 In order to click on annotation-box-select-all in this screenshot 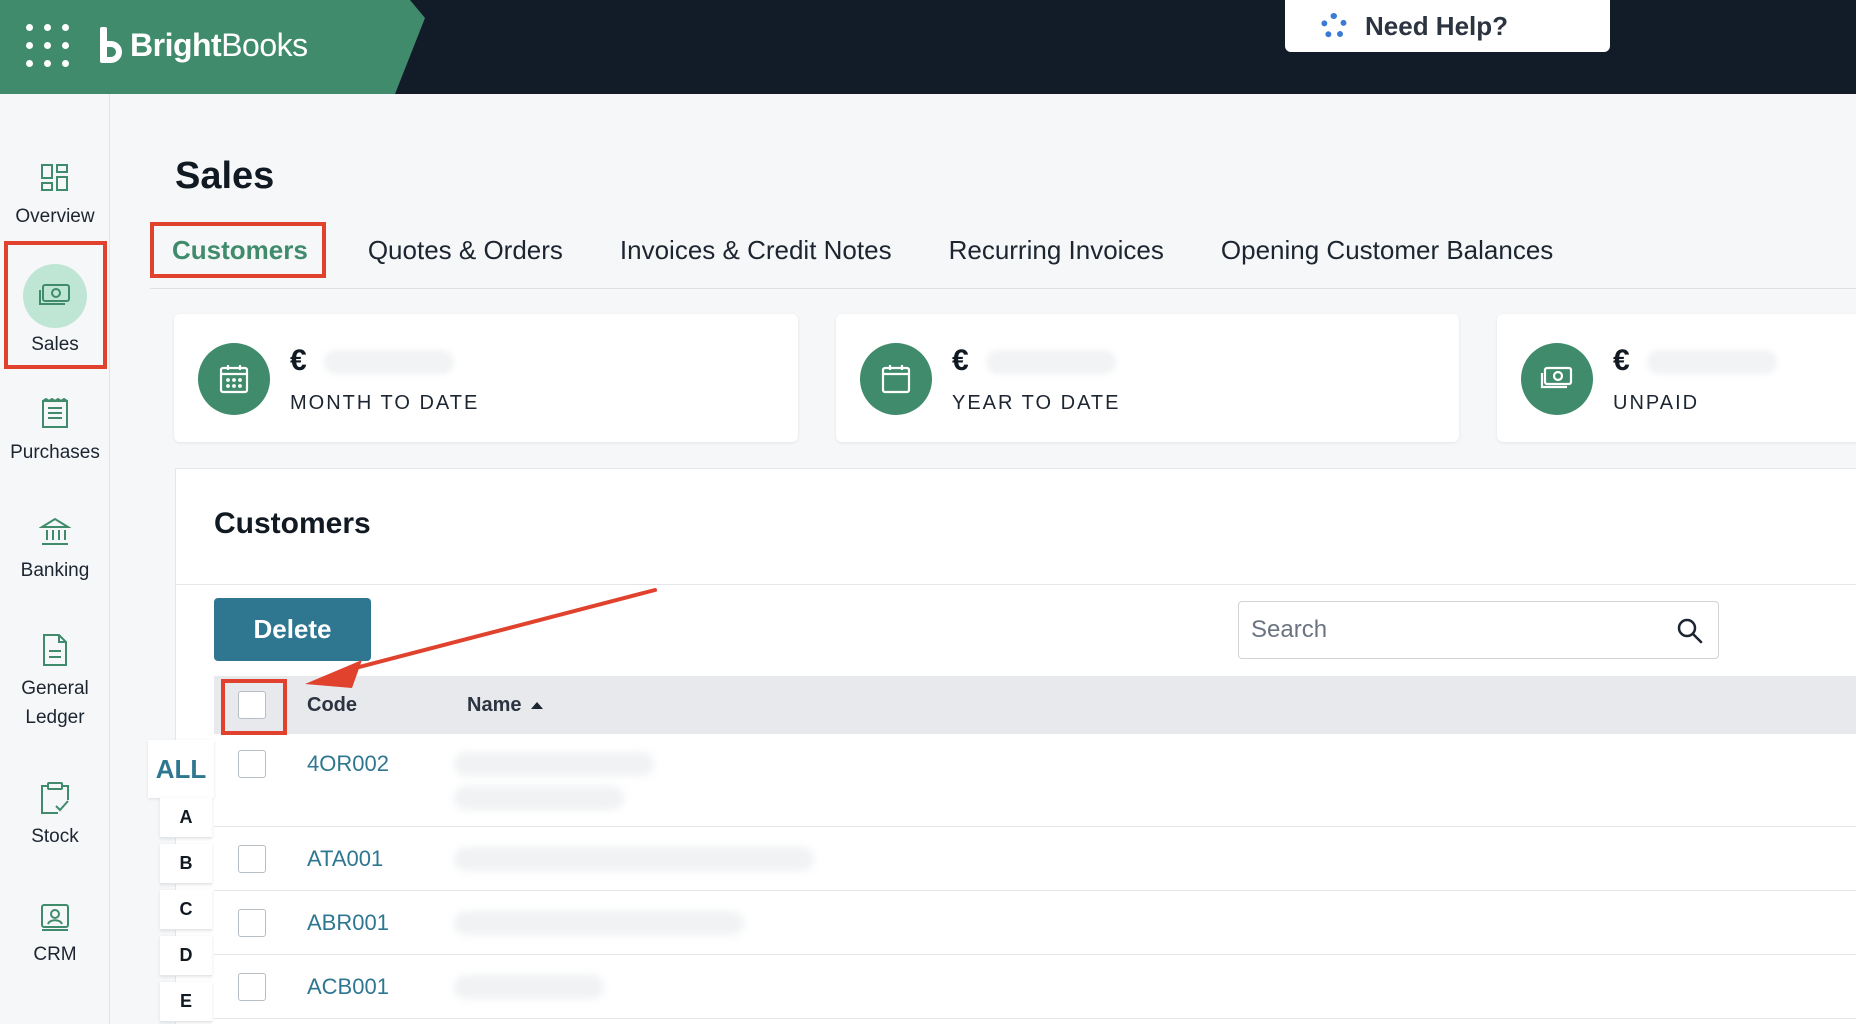, I will do `click(254, 707)`.